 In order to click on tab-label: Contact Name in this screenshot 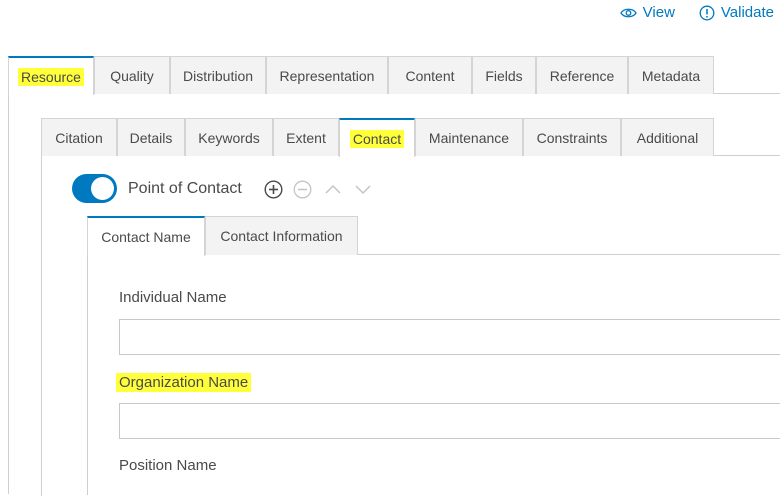, I will do `click(146, 237)`.